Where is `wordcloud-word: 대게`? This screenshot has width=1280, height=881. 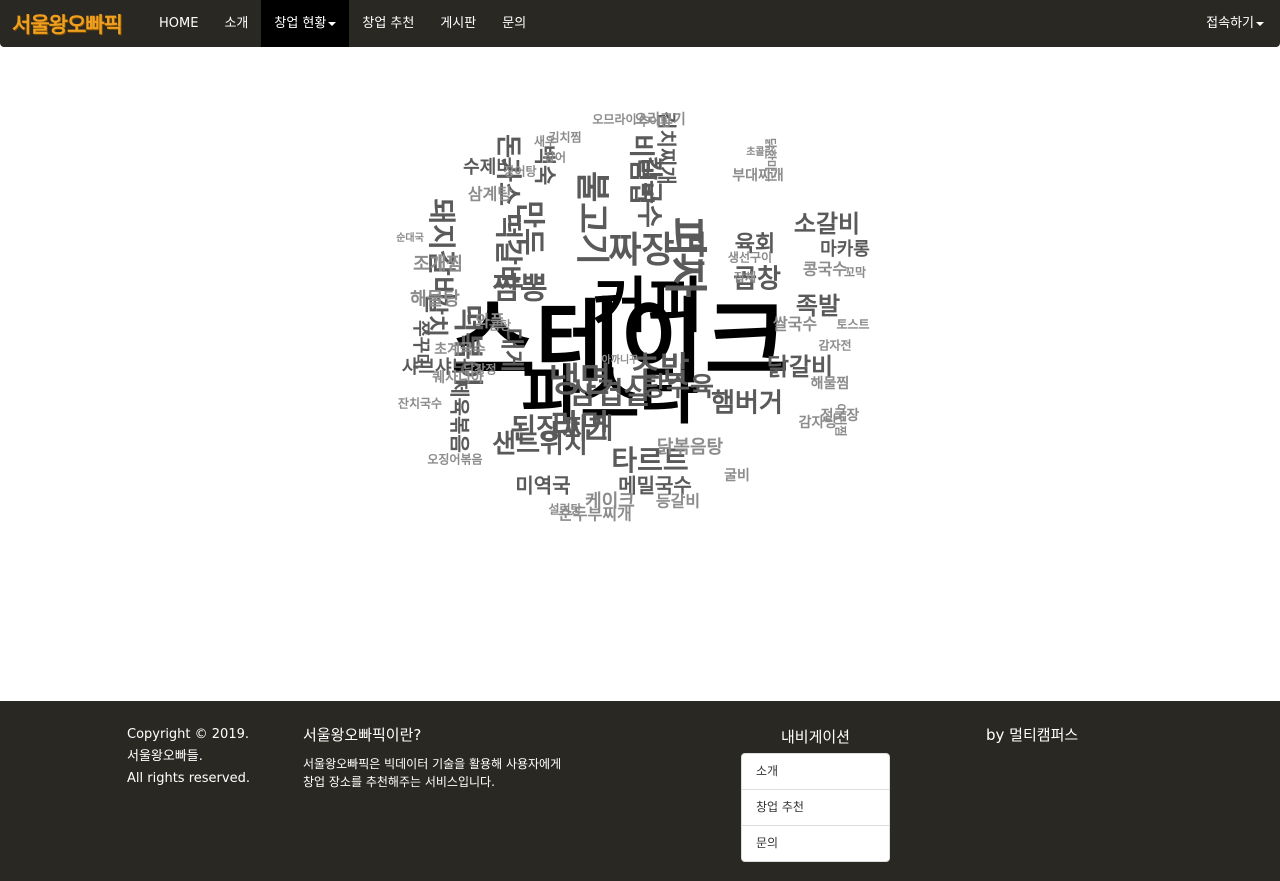 wordcloud-word: 대게 is located at coordinates (512, 350).